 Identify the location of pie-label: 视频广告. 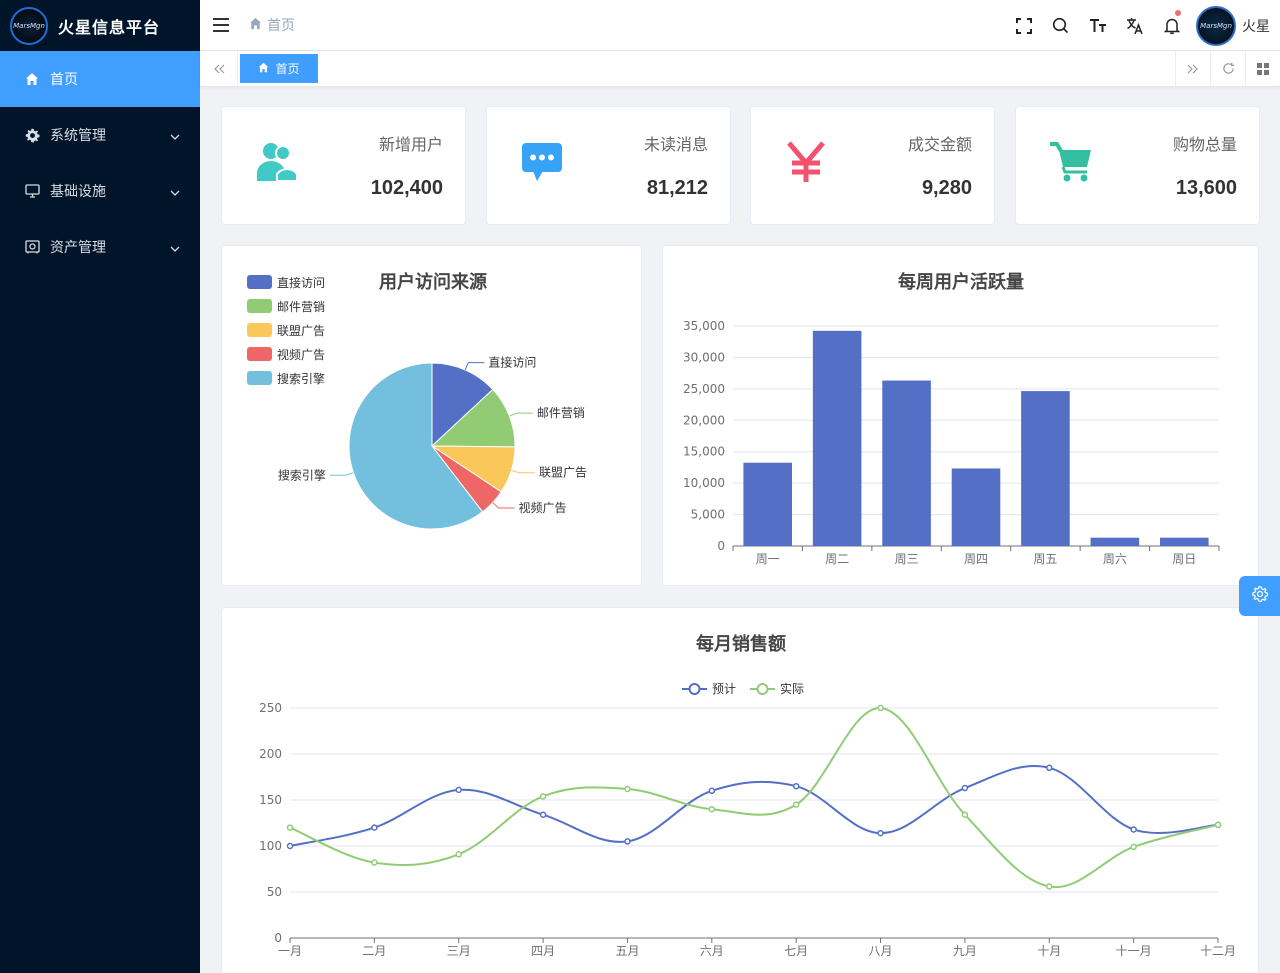
(543, 507).